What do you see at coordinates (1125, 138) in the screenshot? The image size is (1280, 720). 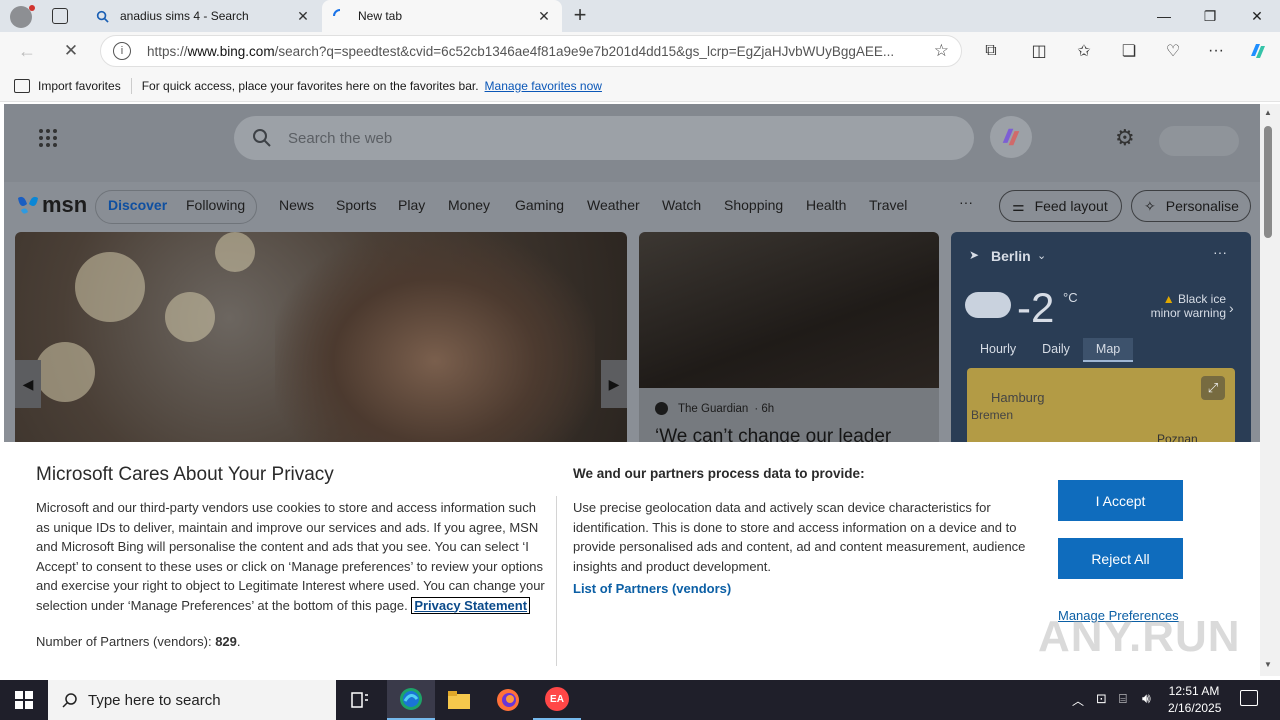 I see `settings-gear-icon: ⚙` at bounding box center [1125, 138].